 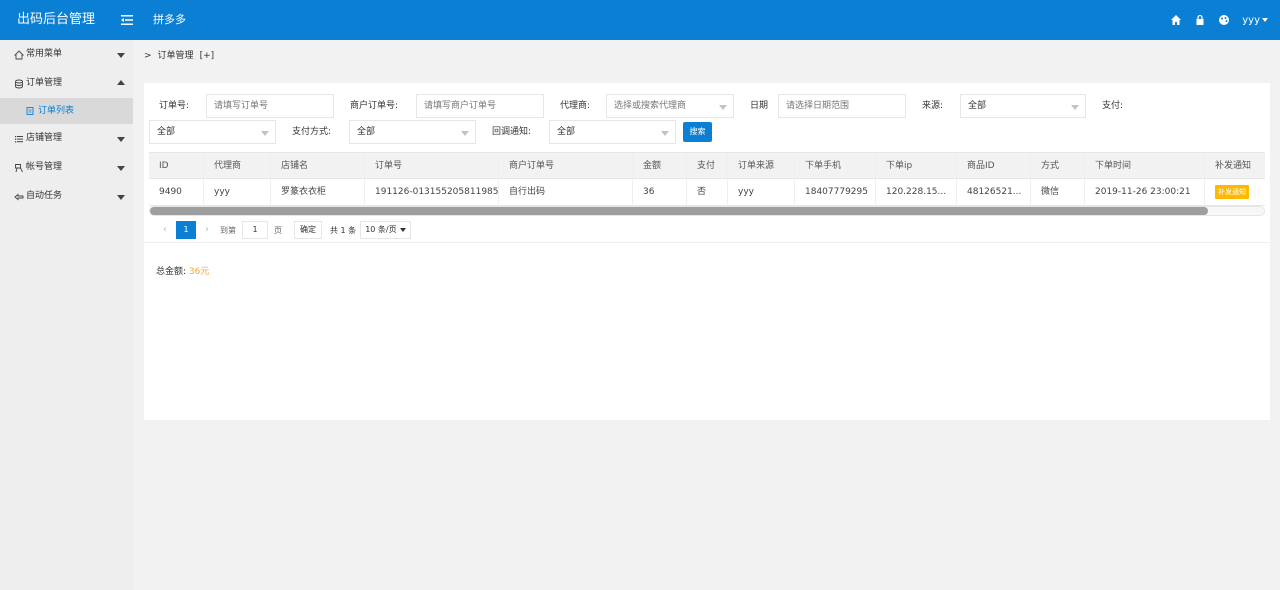 I want to click on total-amount-label: 总金额:, so click(x=171, y=272).